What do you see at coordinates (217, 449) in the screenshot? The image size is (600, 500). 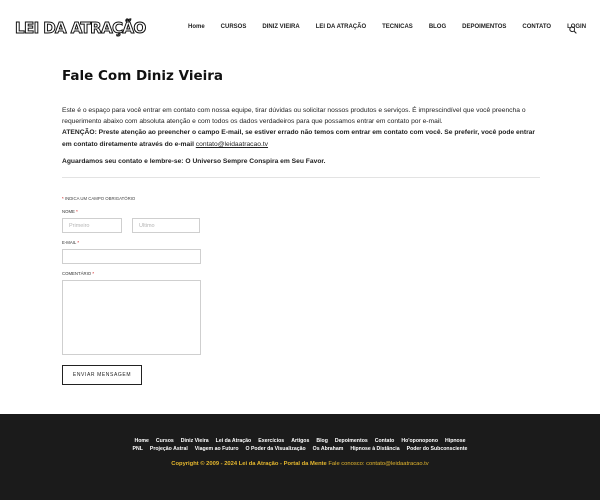 I see `footer-link-viagem-ao-futuro: Viagem ao Futuro` at bounding box center [217, 449].